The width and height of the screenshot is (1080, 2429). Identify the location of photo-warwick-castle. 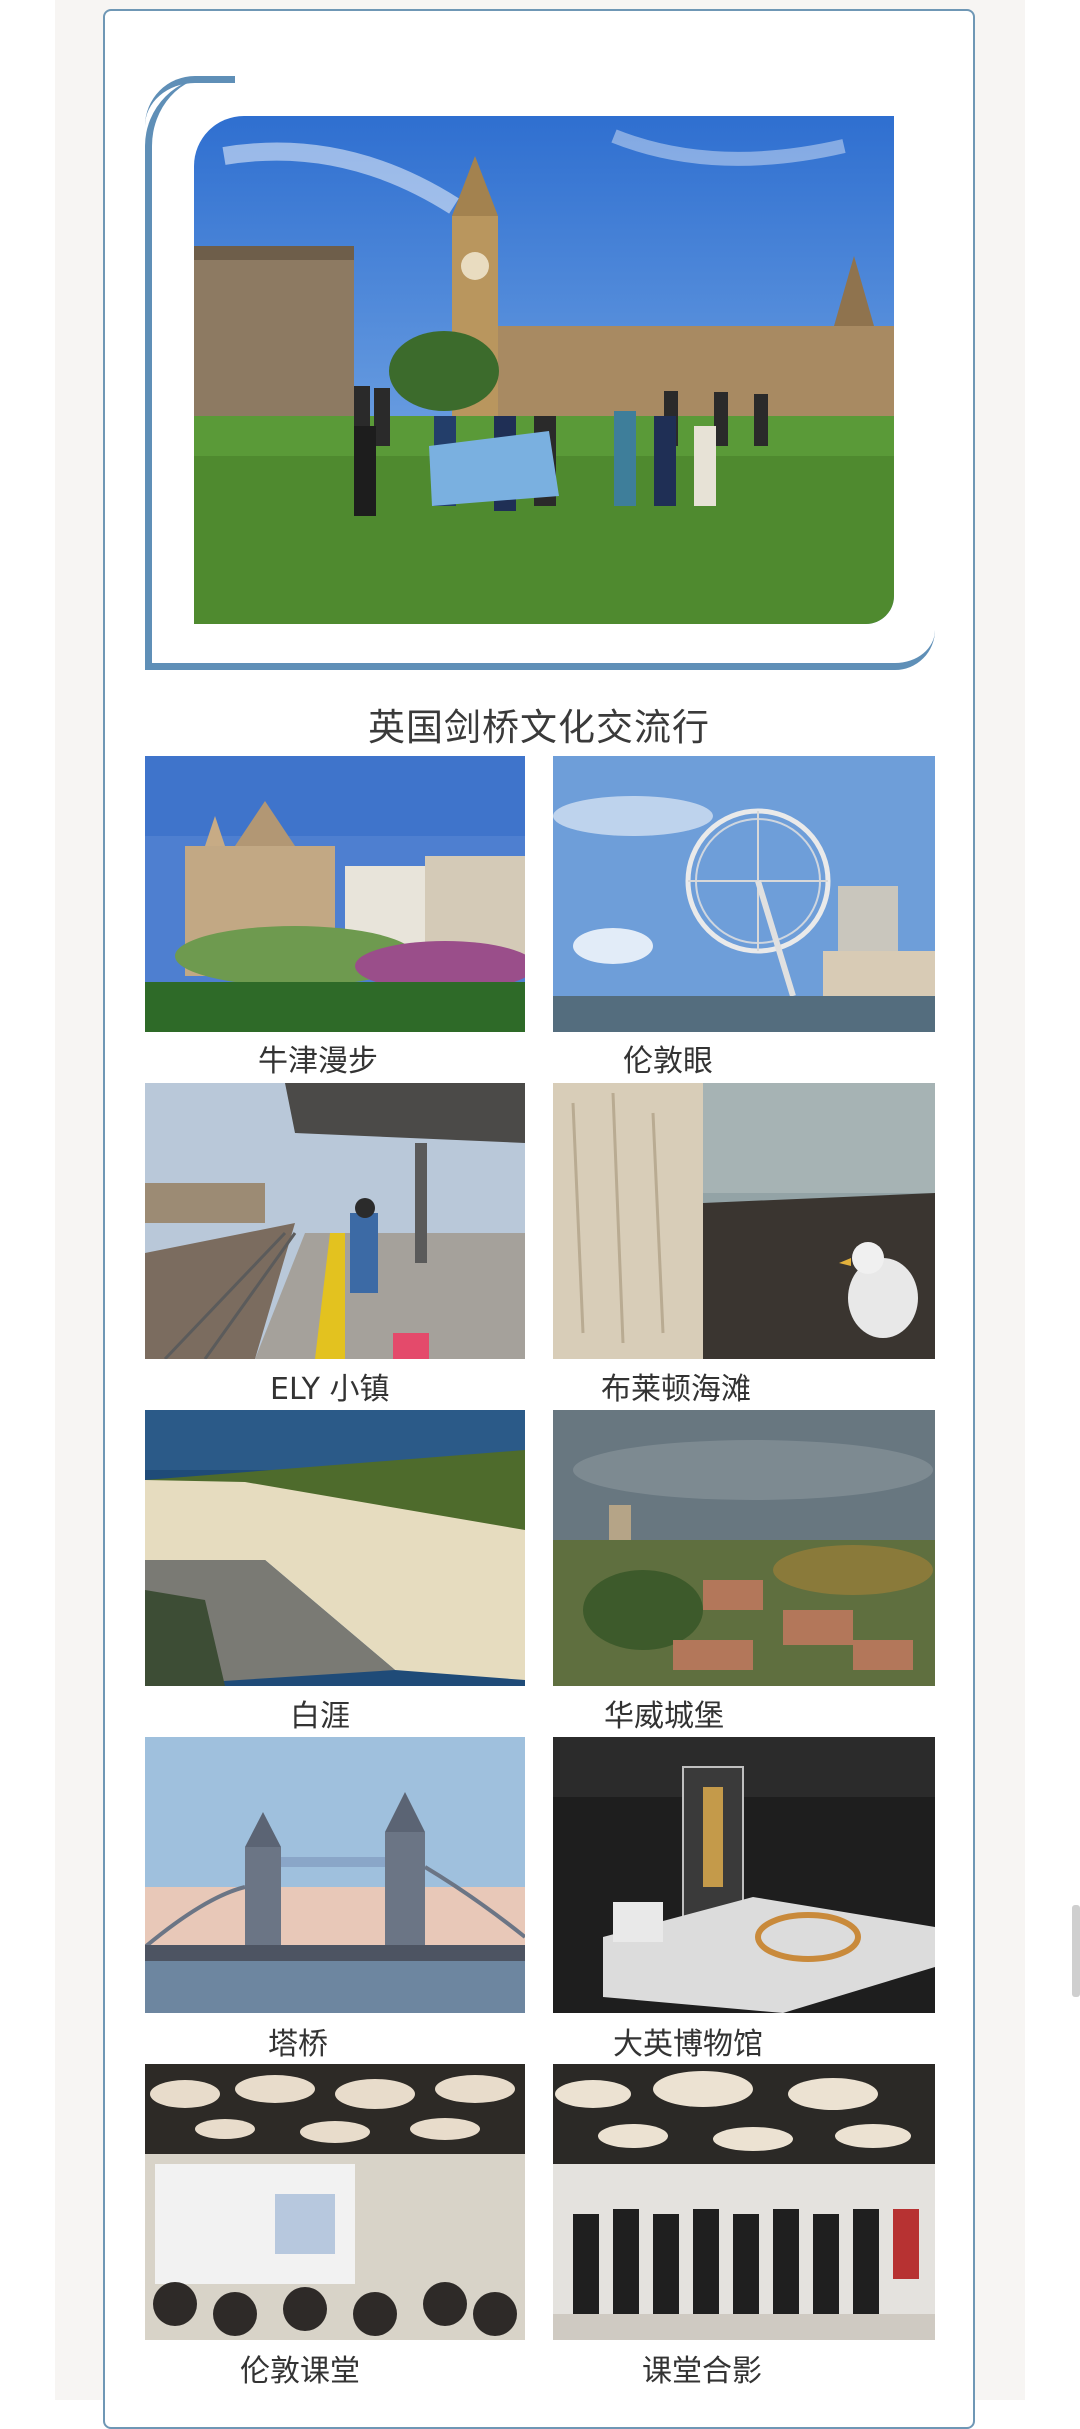
(744, 1548).